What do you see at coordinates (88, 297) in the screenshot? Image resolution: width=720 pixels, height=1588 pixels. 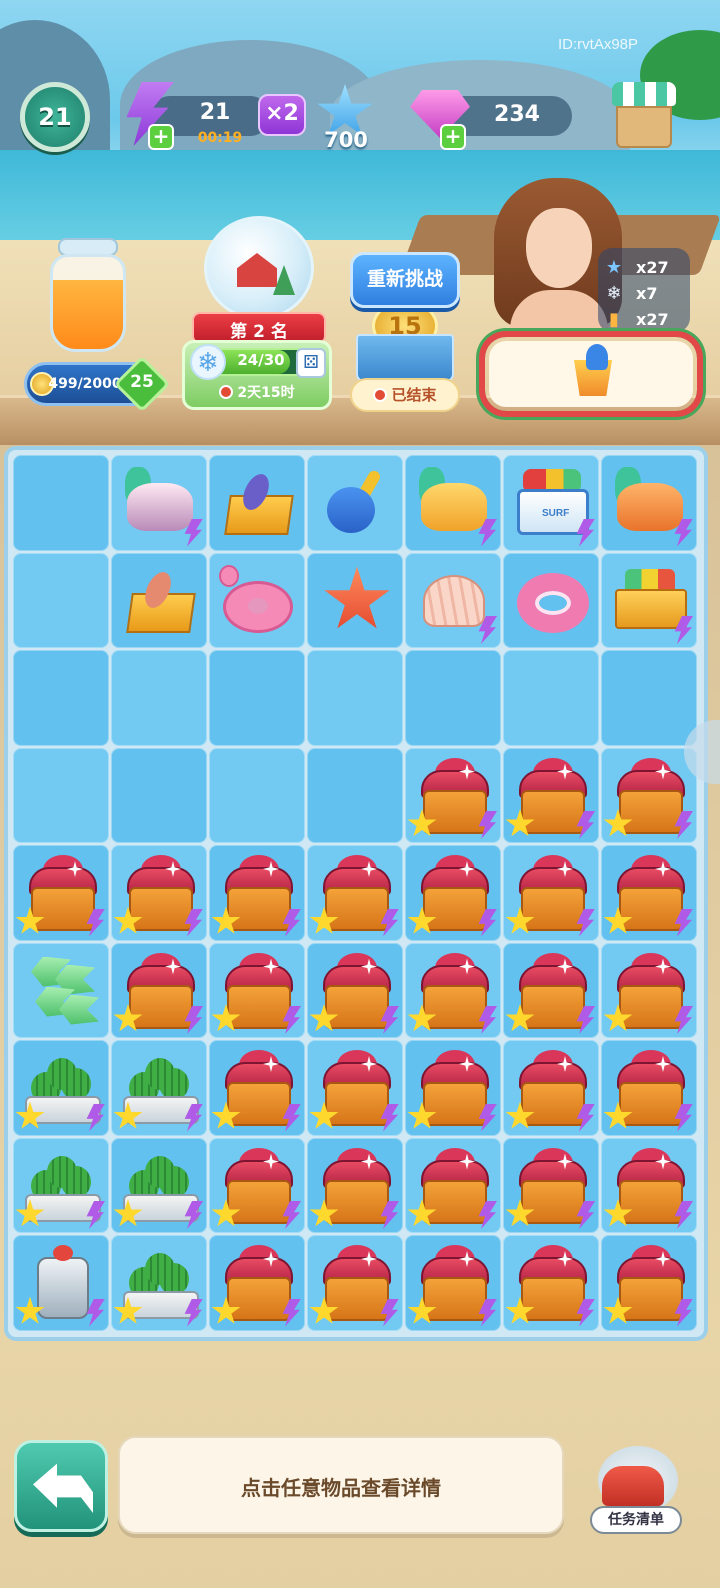 I see `juice-jar-button` at bounding box center [88, 297].